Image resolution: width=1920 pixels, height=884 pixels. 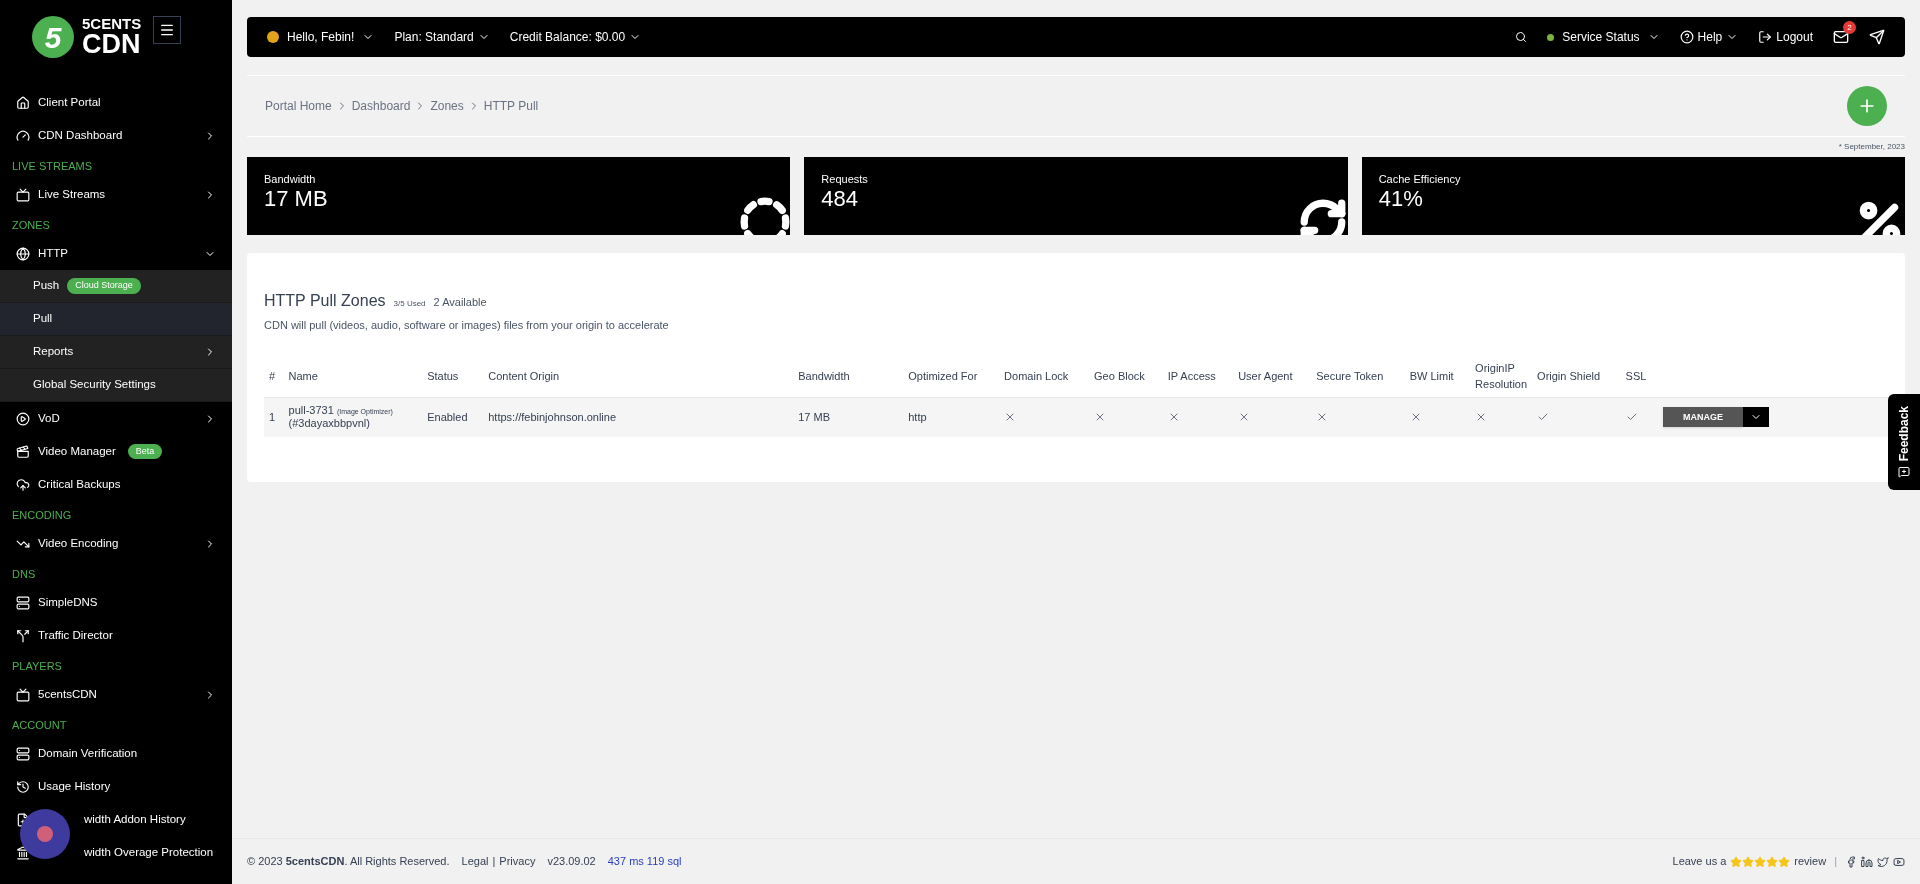 What do you see at coordinates (348, 862) in the screenshot?
I see `copyright-text: © 2023 5centsCDN. All Rights Reserved.` at bounding box center [348, 862].